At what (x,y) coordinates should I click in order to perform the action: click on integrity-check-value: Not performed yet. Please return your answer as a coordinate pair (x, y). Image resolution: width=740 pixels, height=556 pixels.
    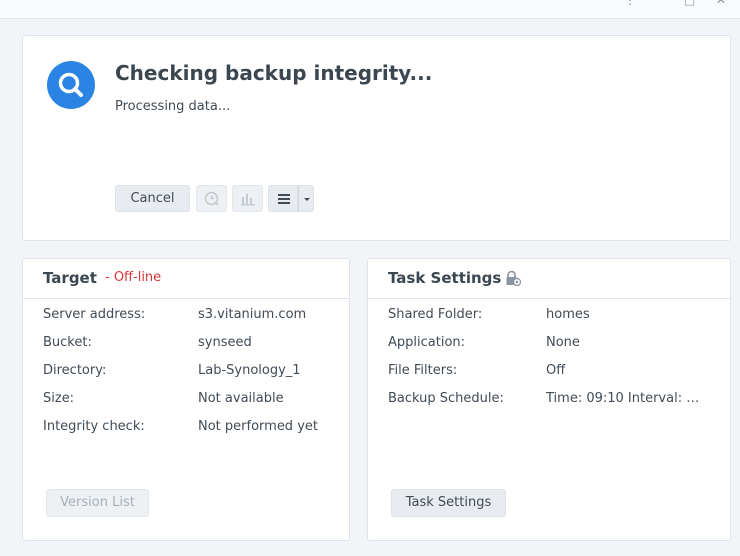
    Looking at the image, I should click on (258, 426).